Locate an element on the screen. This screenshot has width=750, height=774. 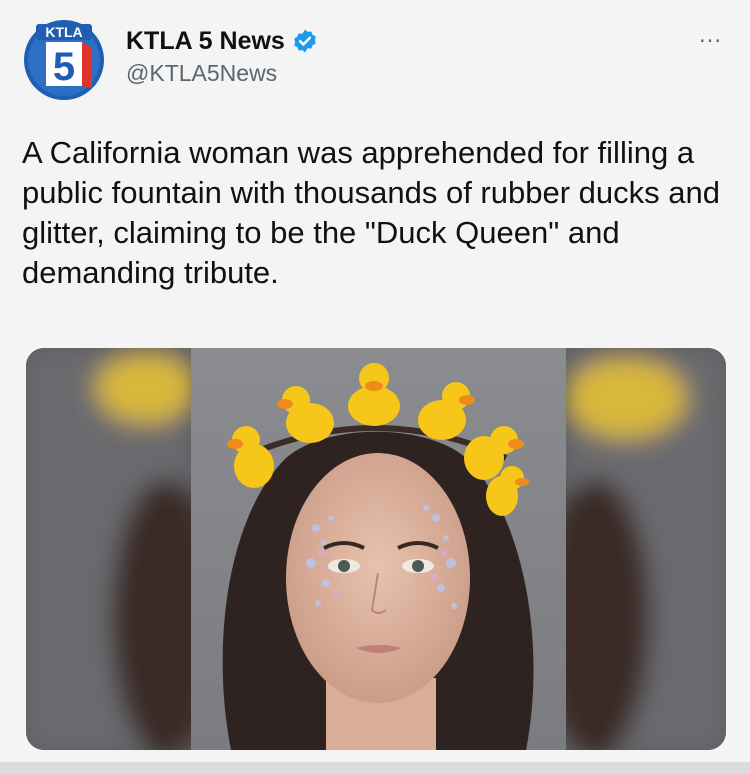
verified-badge-icon is located at coordinates (304, 41).